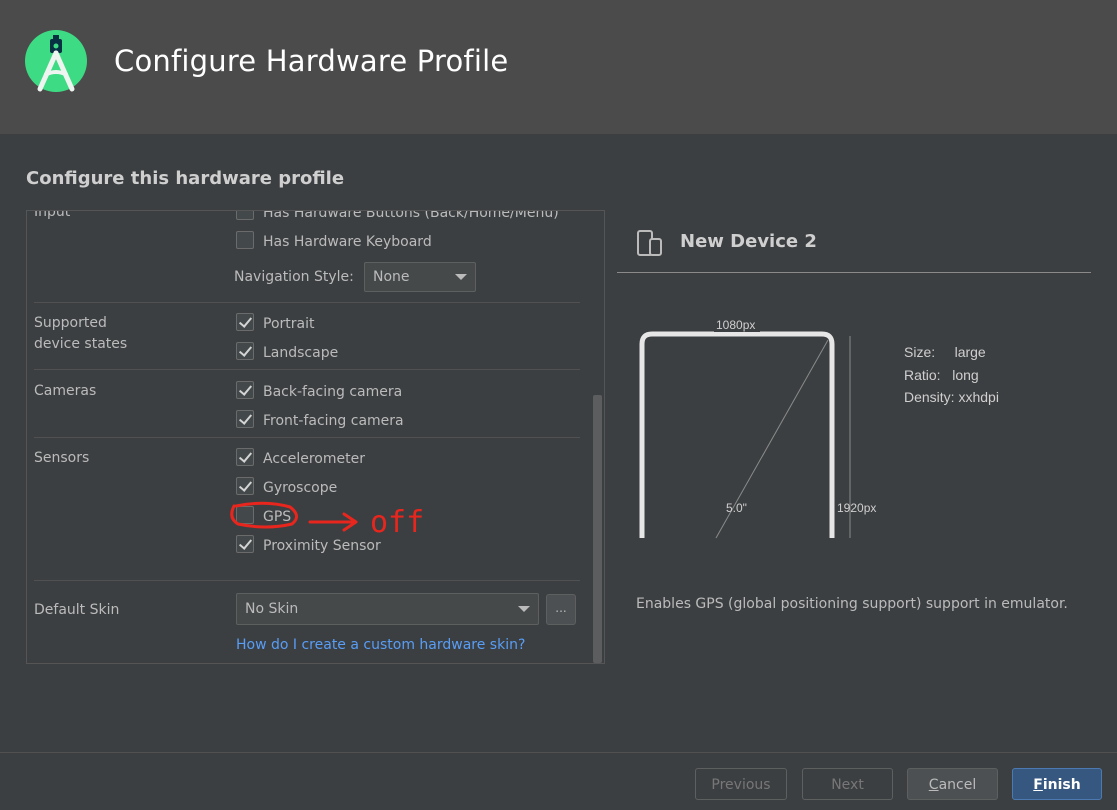 The height and width of the screenshot is (810, 1117). Describe the element at coordinates (347, 242) in the screenshot. I see `checkbox-hardware-keyboard-label: Has Hardware Keyboard` at that location.